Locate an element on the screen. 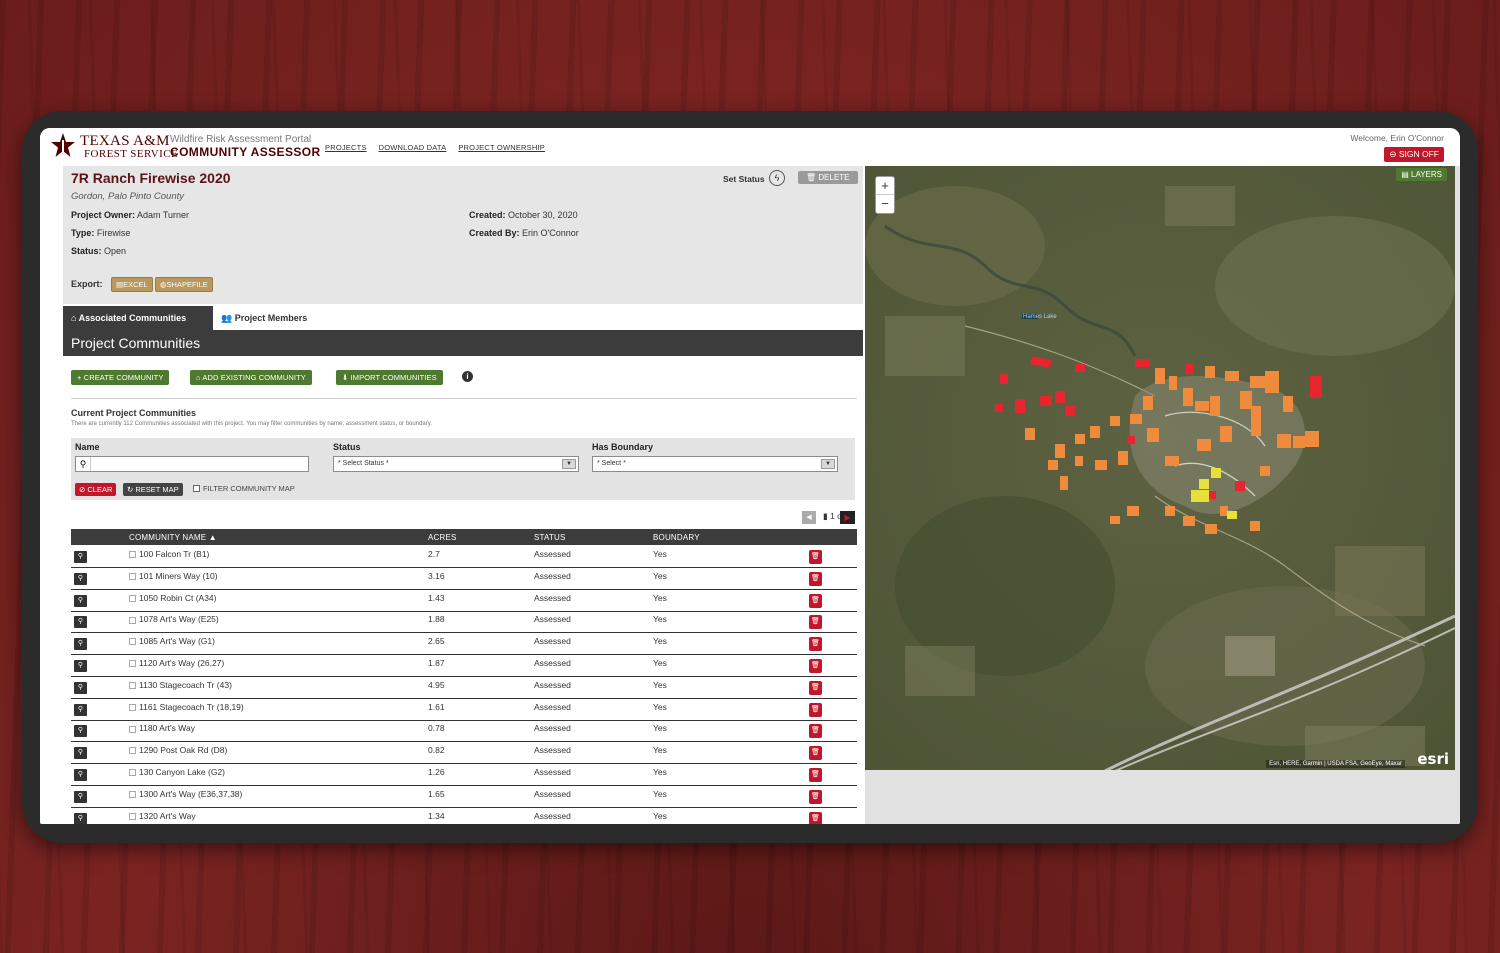  col-boundary: BOUNDARY is located at coordinates (676, 537).